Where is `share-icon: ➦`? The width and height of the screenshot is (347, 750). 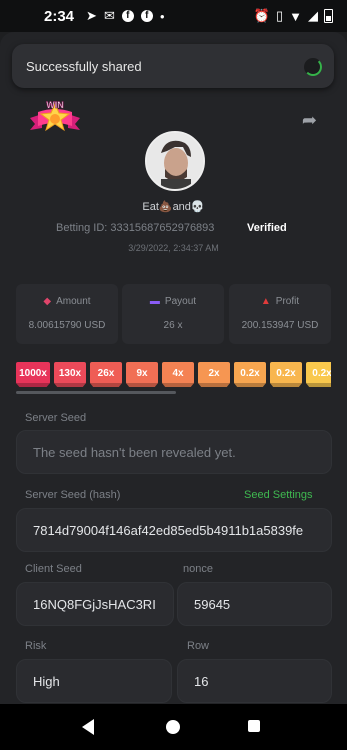 share-icon: ➦ is located at coordinates (309, 120).